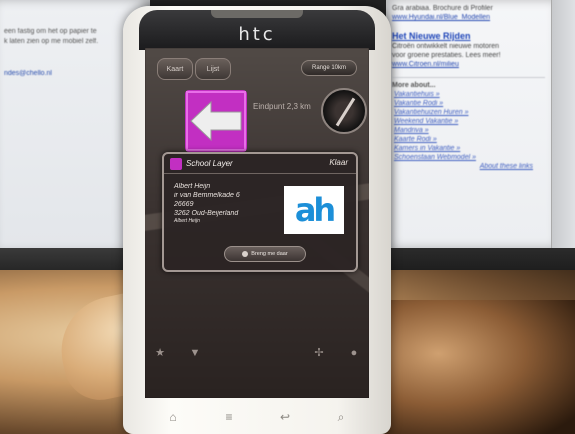  I want to click on right-monitor-headline: Het Nieuwe Rijden, so click(431, 36).